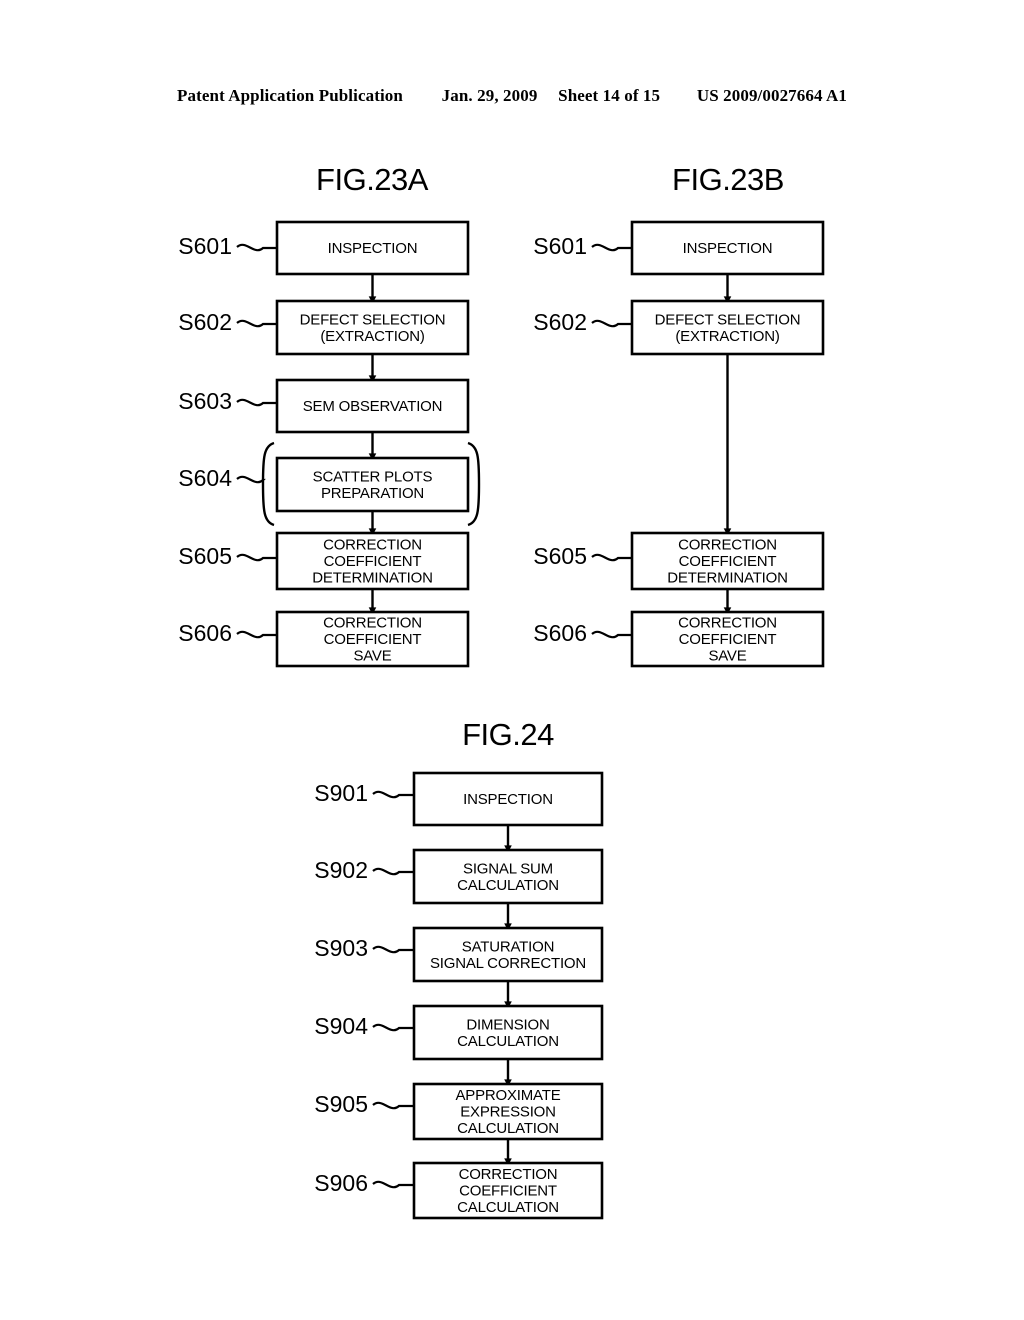  I want to click on process-box-label: EXPRESSION, so click(508, 1112).